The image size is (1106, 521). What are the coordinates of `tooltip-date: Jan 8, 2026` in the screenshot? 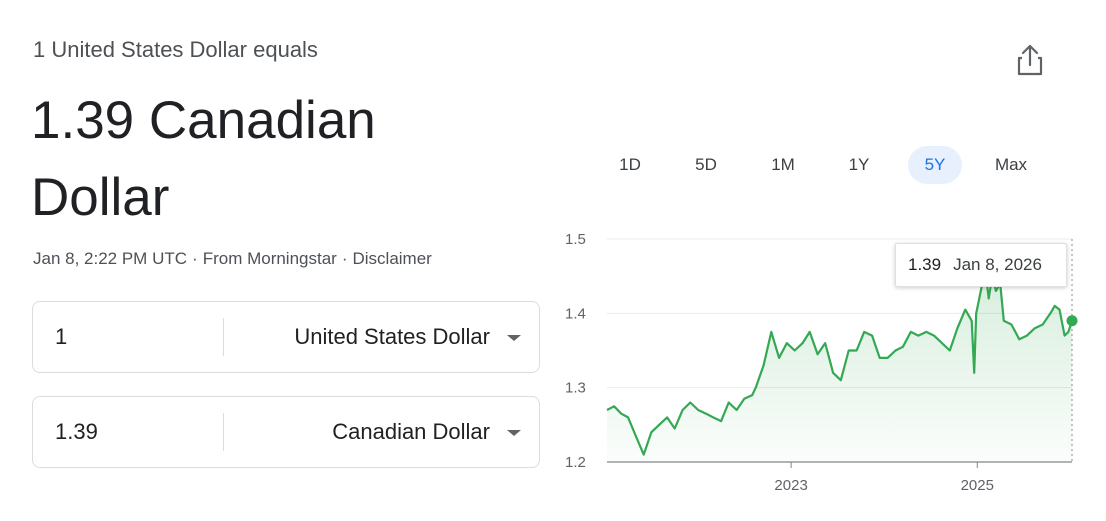 It's located at (997, 264).